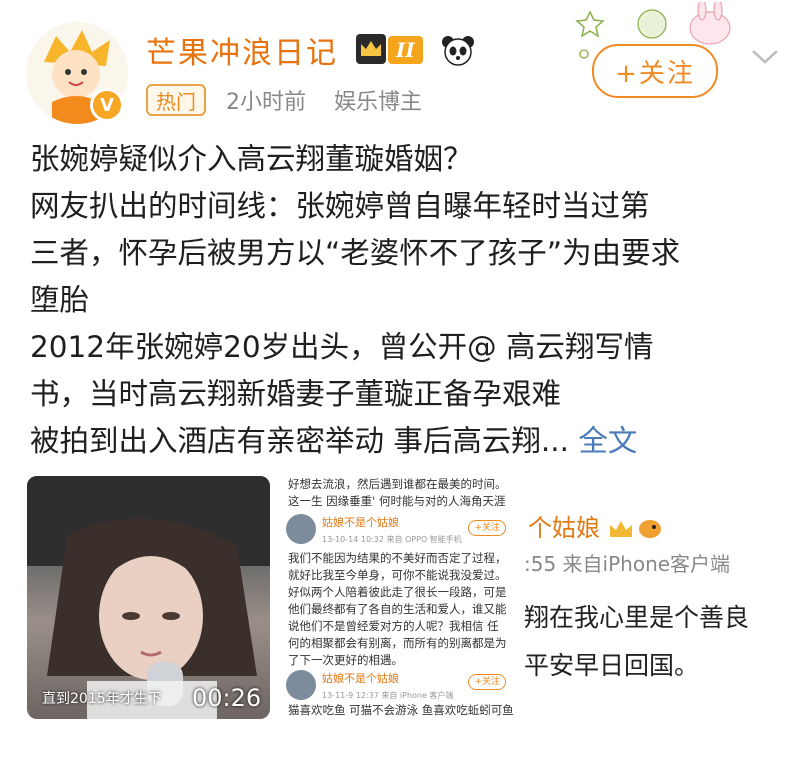 Image resolution: width=800 pixels, height=774 pixels. Describe the element at coordinates (458, 51) in the screenshot. I see `panda-icon` at that location.